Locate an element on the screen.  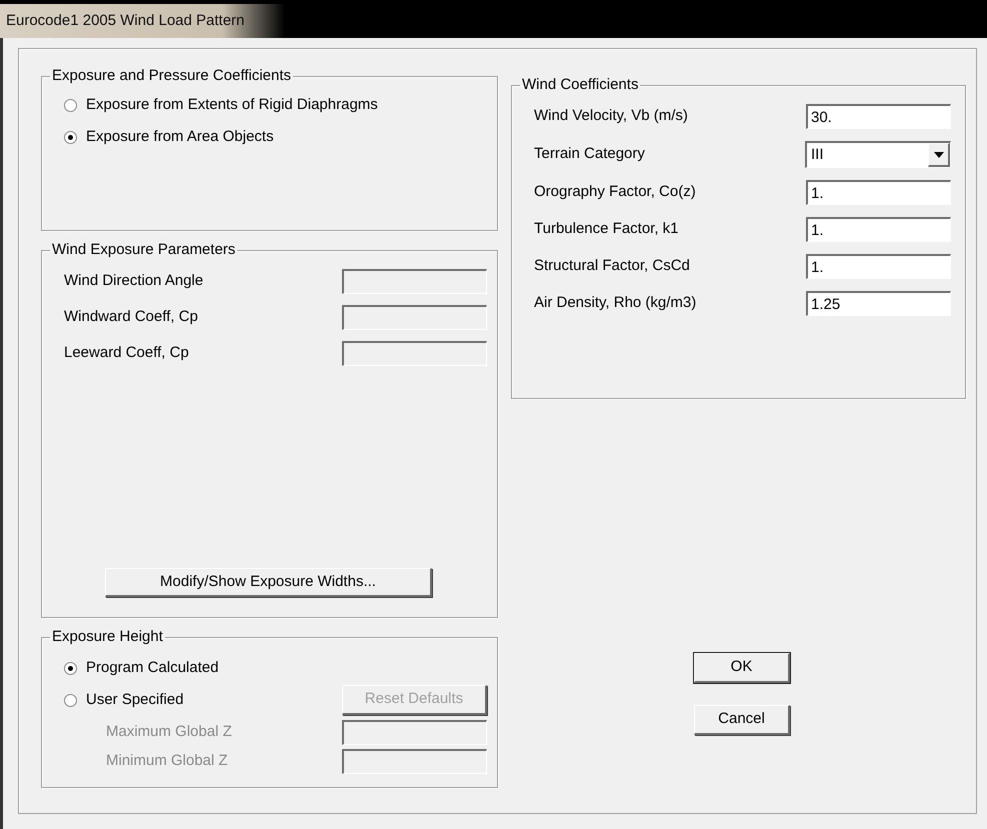
field-label: Orography Factor, Co(z) is located at coordinates (615, 192).